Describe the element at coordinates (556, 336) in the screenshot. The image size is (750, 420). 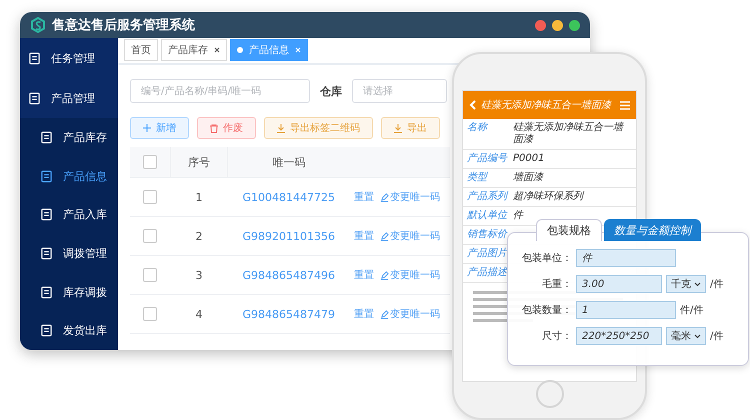
I see `field-label: 尺寸：` at that location.